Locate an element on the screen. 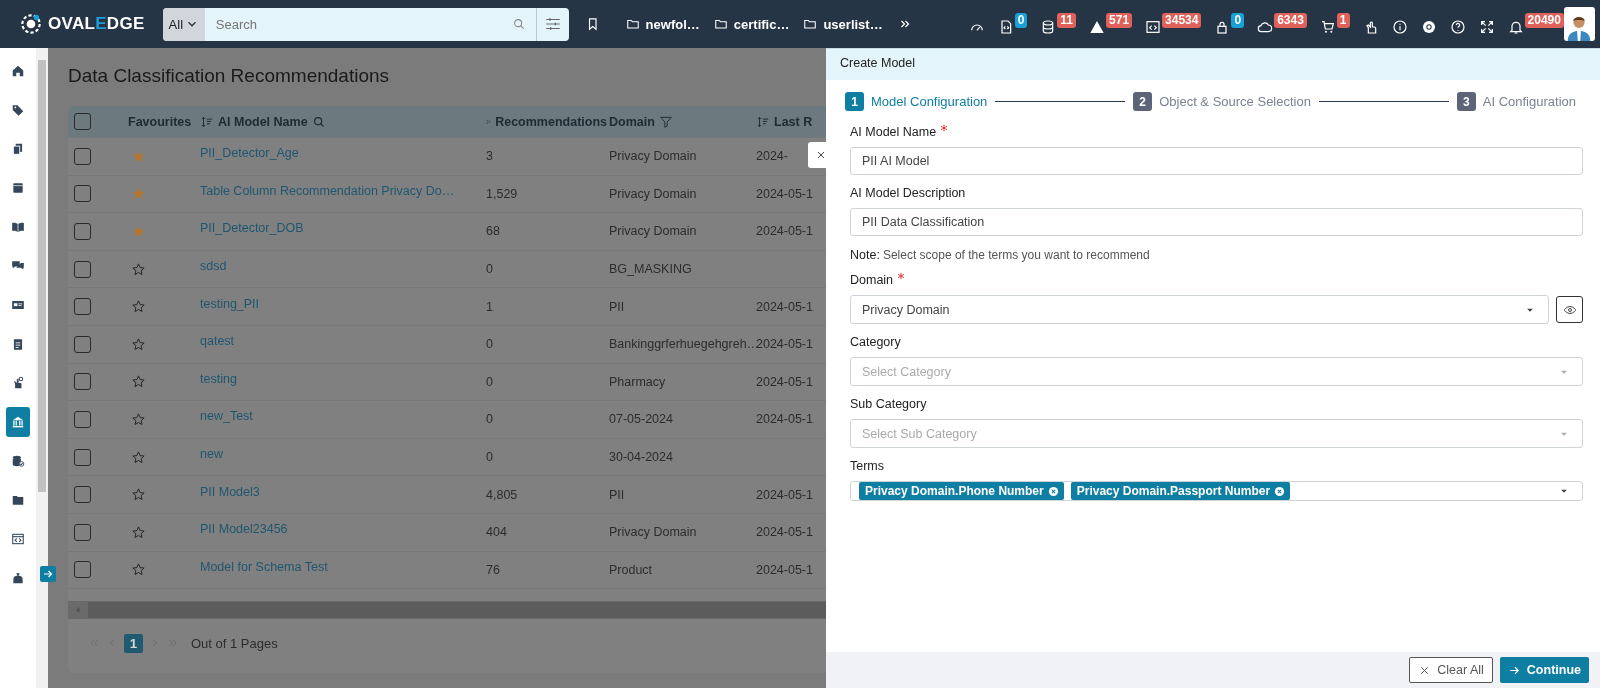  select-field: Select Sub Category is located at coordinates (1216, 433).